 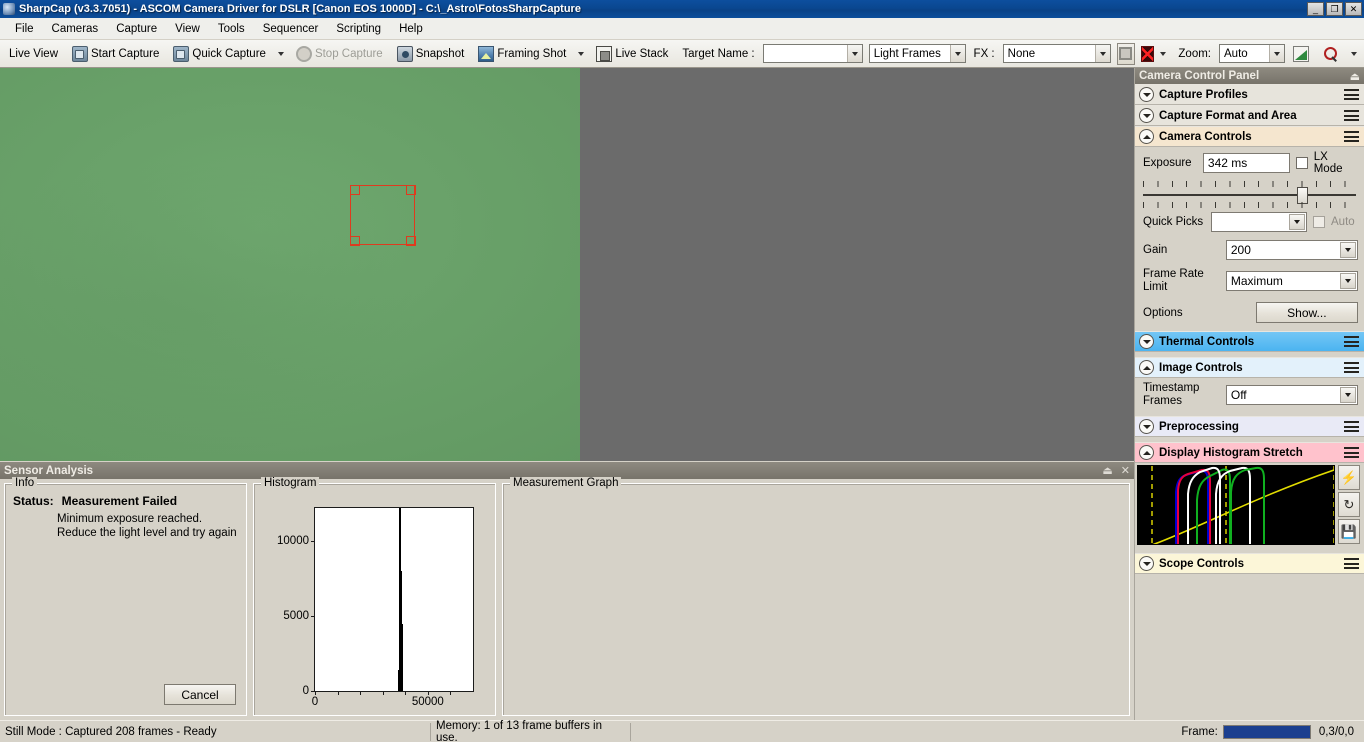 I want to click on exposure-slider, so click(x=1249, y=193).